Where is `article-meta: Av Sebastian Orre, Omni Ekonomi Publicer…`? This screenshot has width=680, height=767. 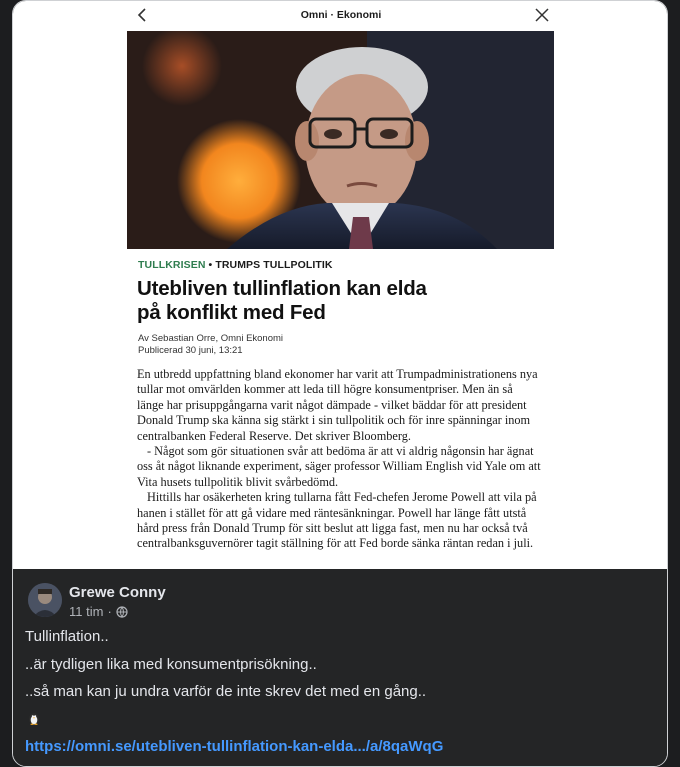
article-meta: Av Sebastian Orre, Omni Ekonomi Publicer… is located at coordinates (210, 345).